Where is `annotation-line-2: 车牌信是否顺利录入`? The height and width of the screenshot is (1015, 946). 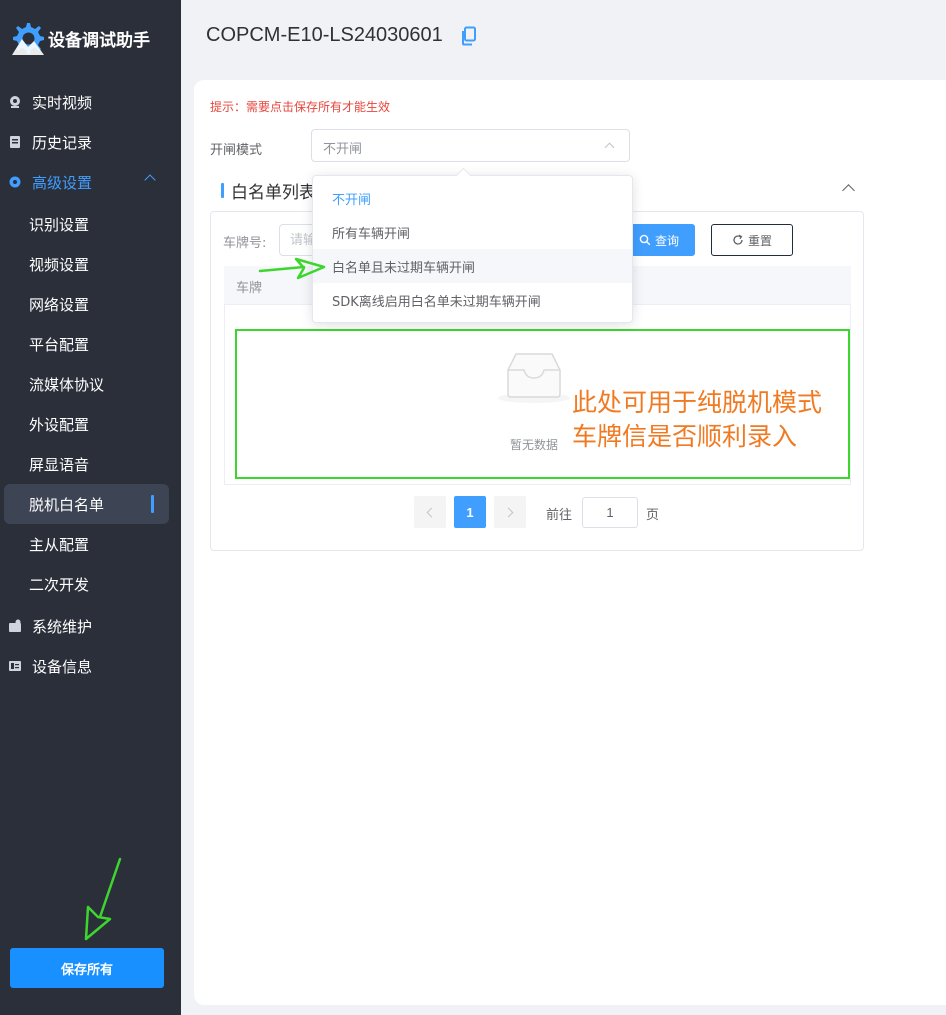
annotation-line-2: 车牌信是否顺利录入 is located at coordinates (685, 436).